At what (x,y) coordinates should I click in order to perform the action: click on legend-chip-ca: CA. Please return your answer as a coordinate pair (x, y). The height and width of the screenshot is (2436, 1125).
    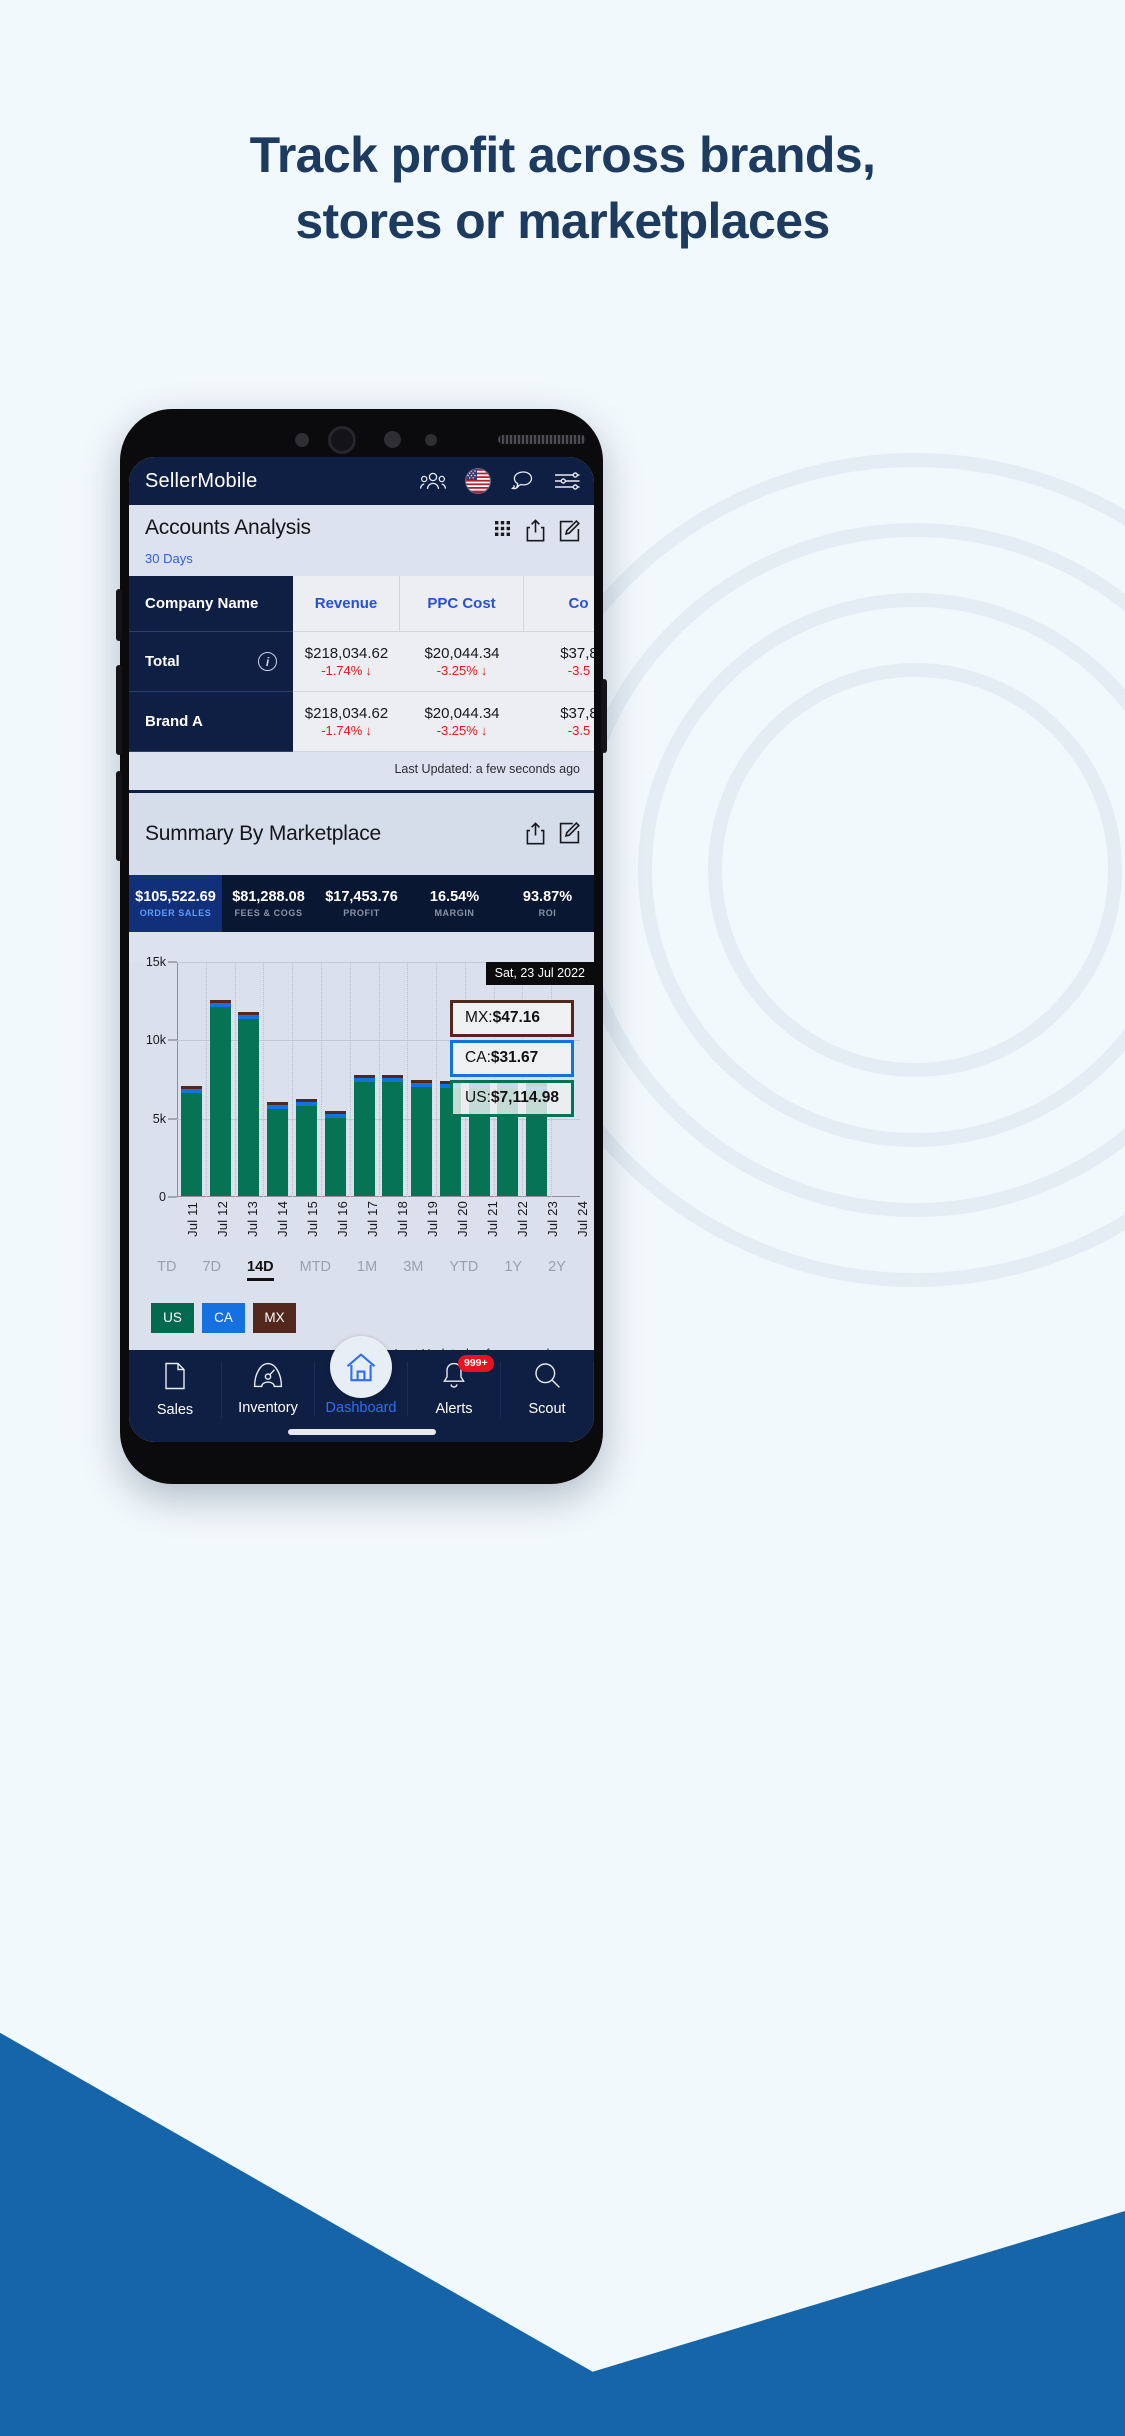
    Looking at the image, I should click on (223, 1317).